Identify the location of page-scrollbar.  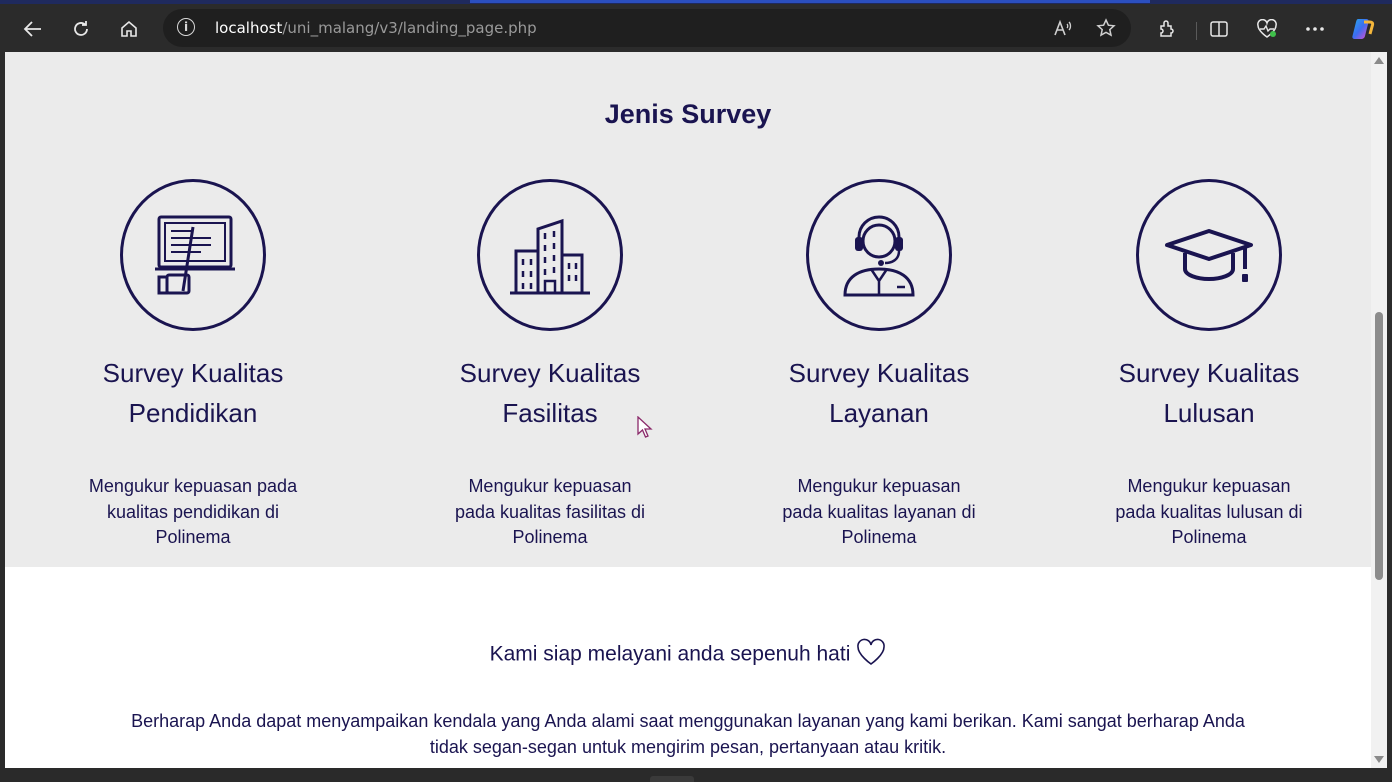
(1379, 410).